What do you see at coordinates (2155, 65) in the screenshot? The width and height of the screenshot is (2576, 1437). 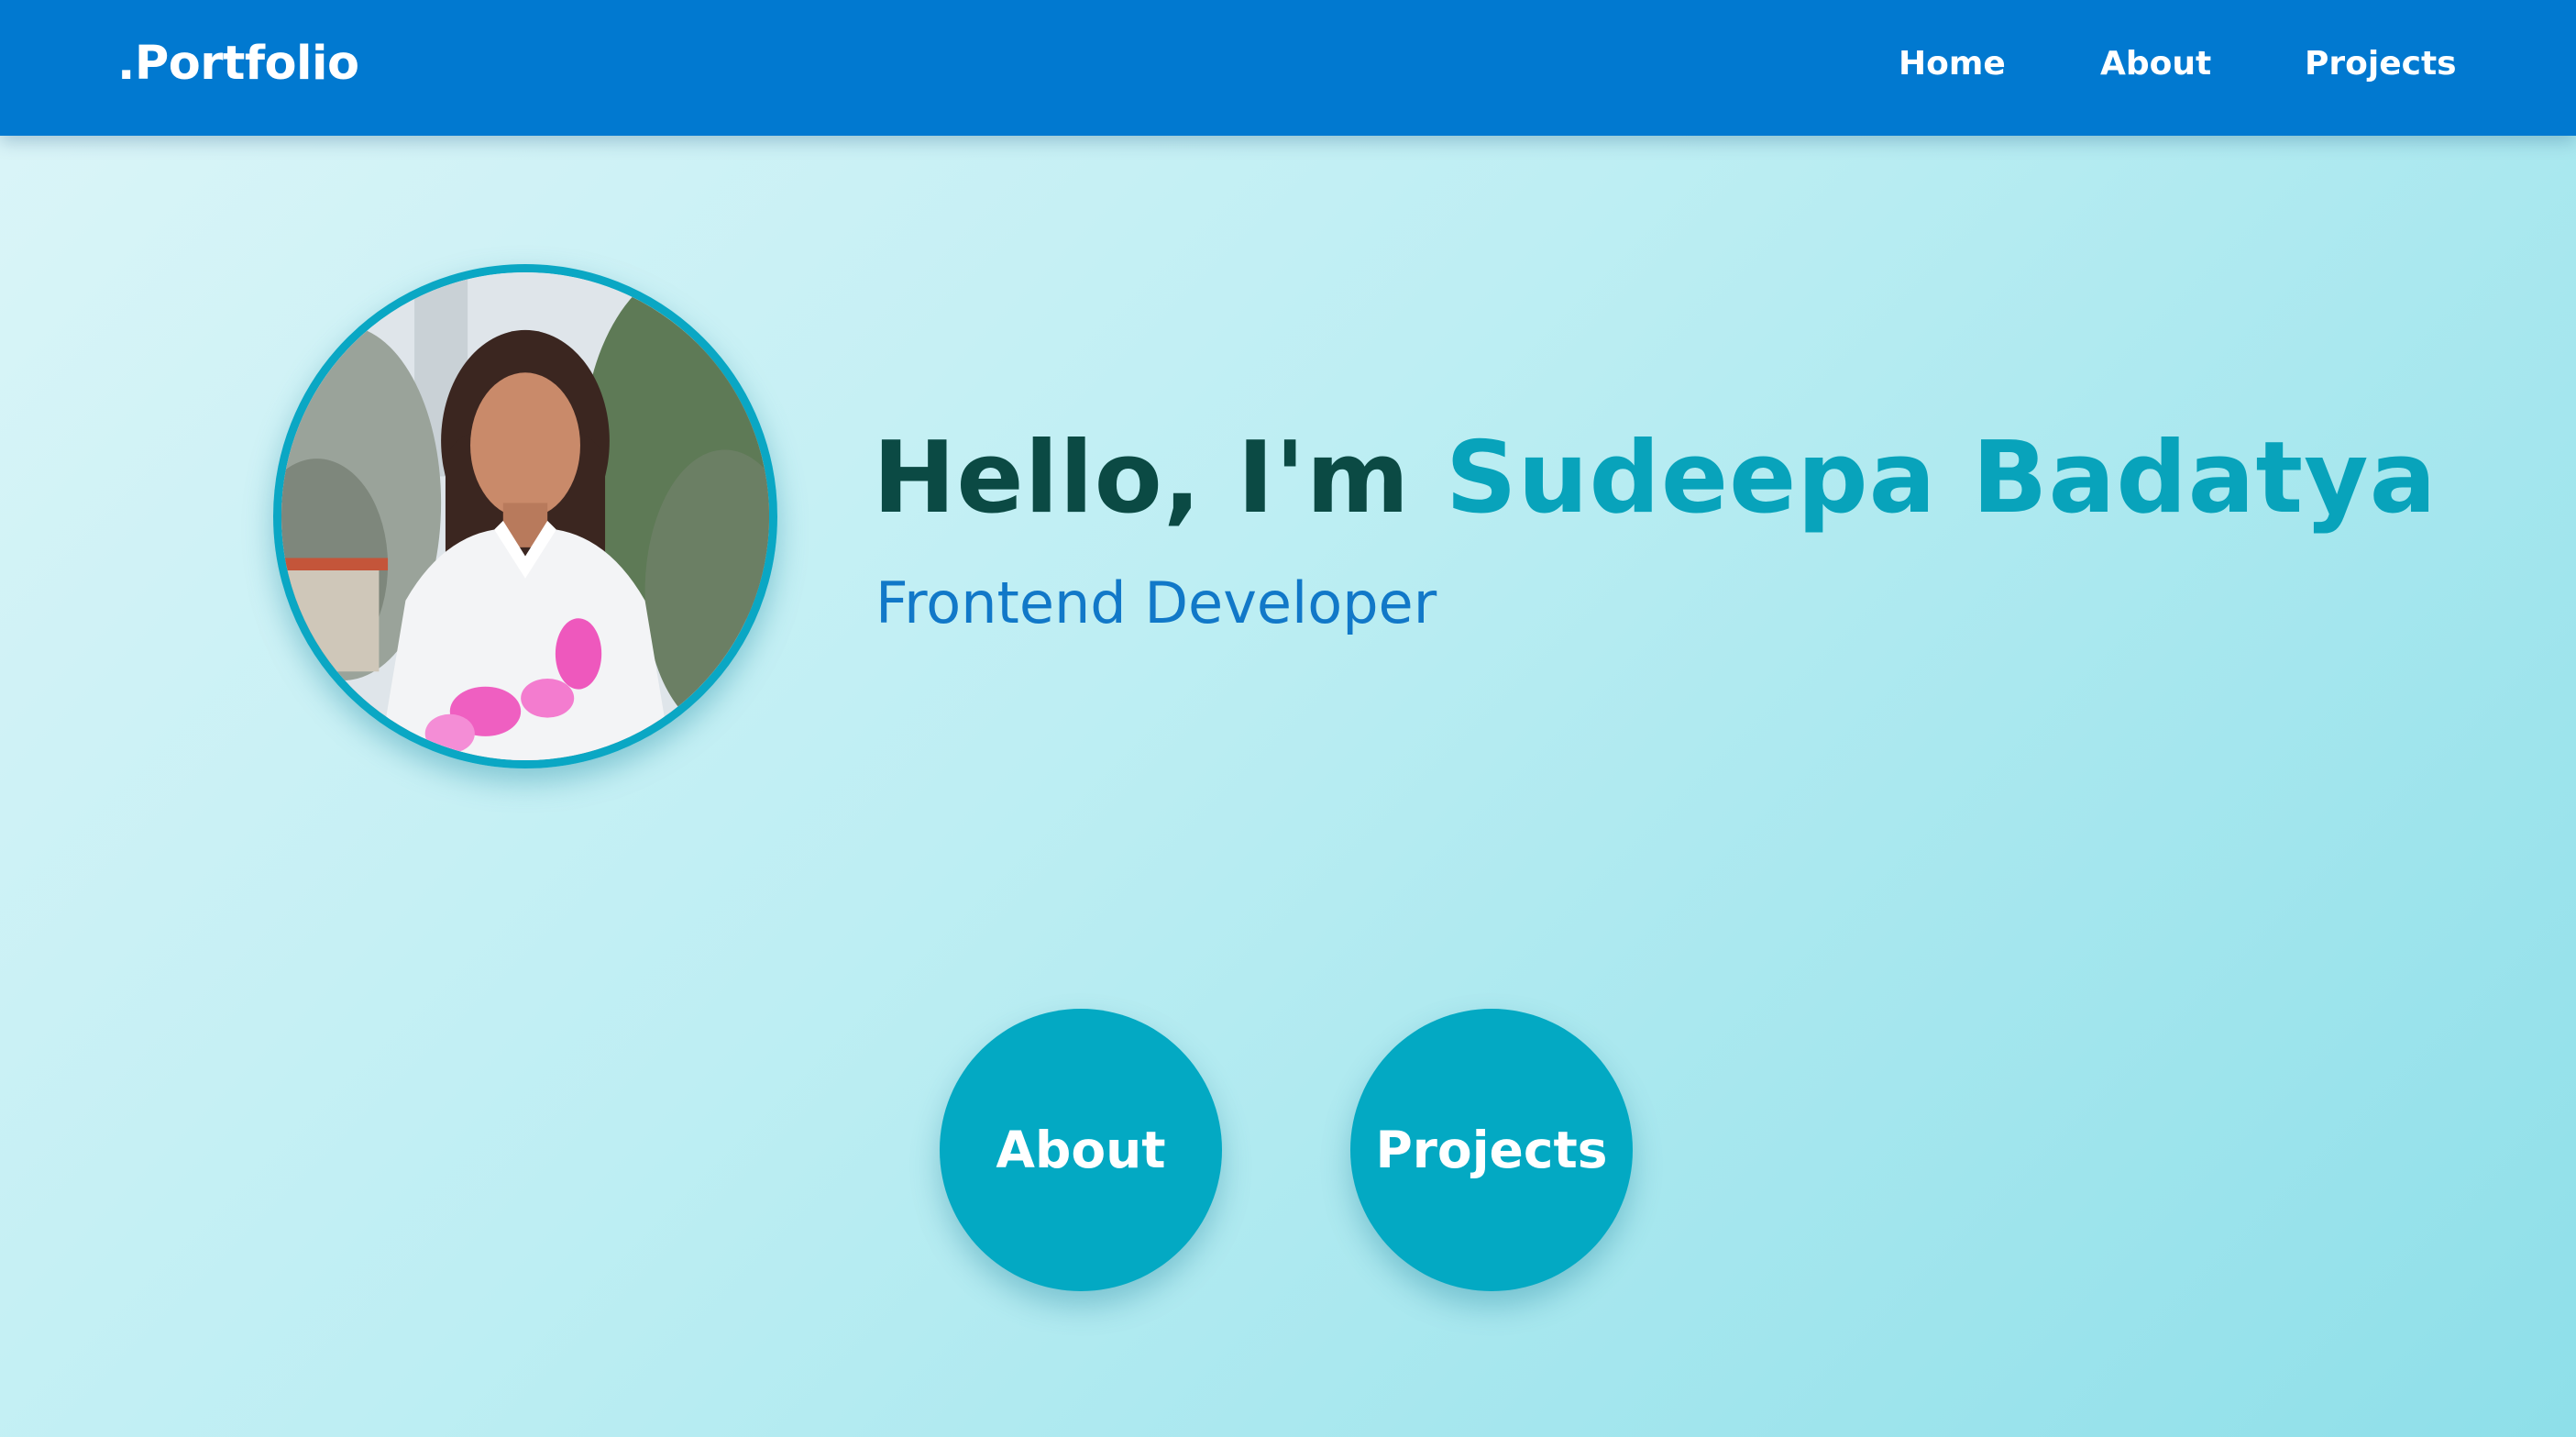 I see `nav-link-about: About` at bounding box center [2155, 65].